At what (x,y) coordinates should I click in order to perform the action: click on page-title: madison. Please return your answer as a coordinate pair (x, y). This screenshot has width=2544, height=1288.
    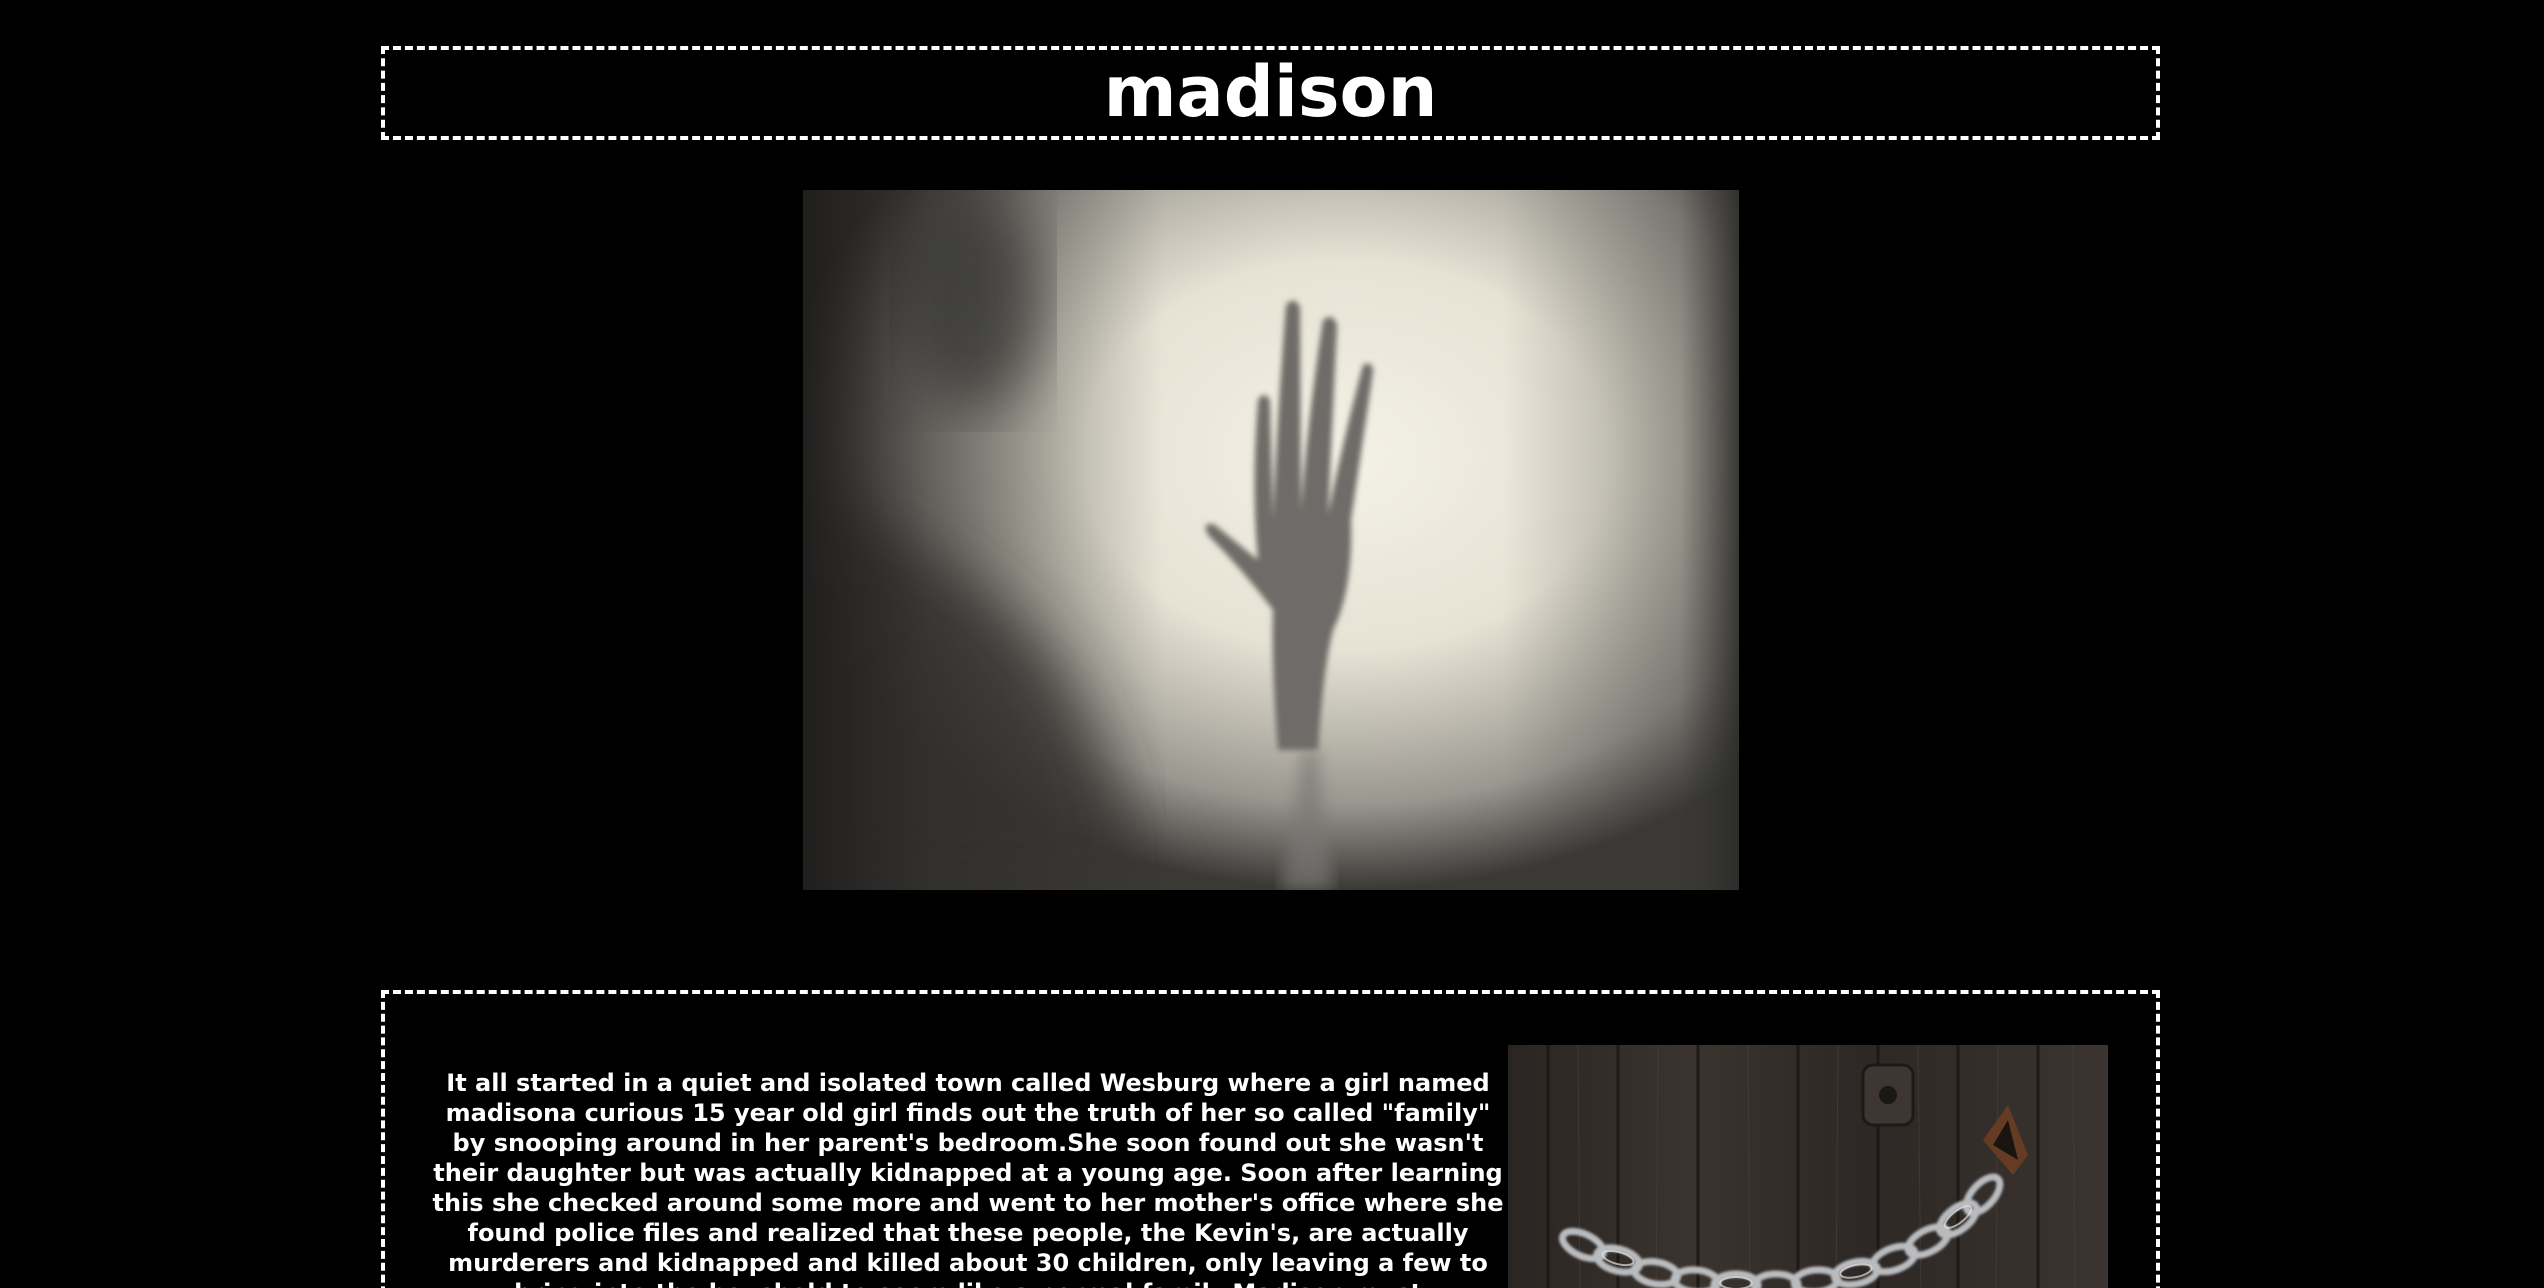
    Looking at the image, I should click on (1270, 92).